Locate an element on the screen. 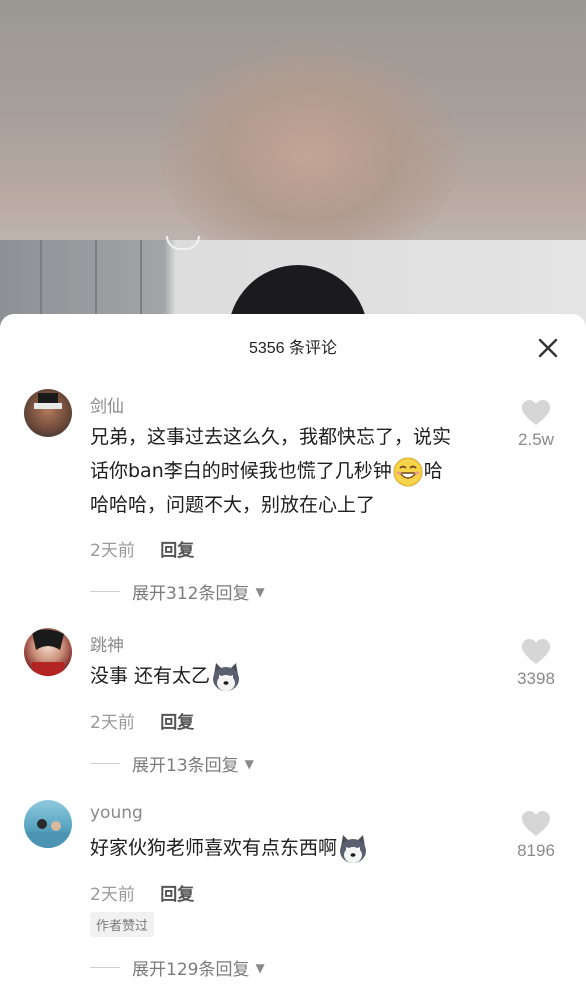  close-icon is located at coordinates (548, 348).